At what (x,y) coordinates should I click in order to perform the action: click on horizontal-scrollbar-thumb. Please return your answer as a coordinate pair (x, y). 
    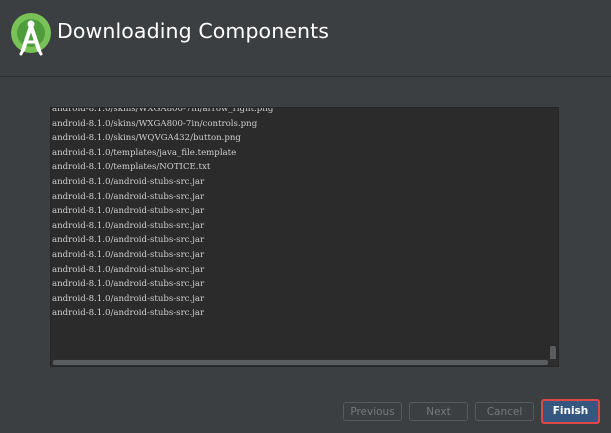
    Looking at the image, I should click on (300, 362).